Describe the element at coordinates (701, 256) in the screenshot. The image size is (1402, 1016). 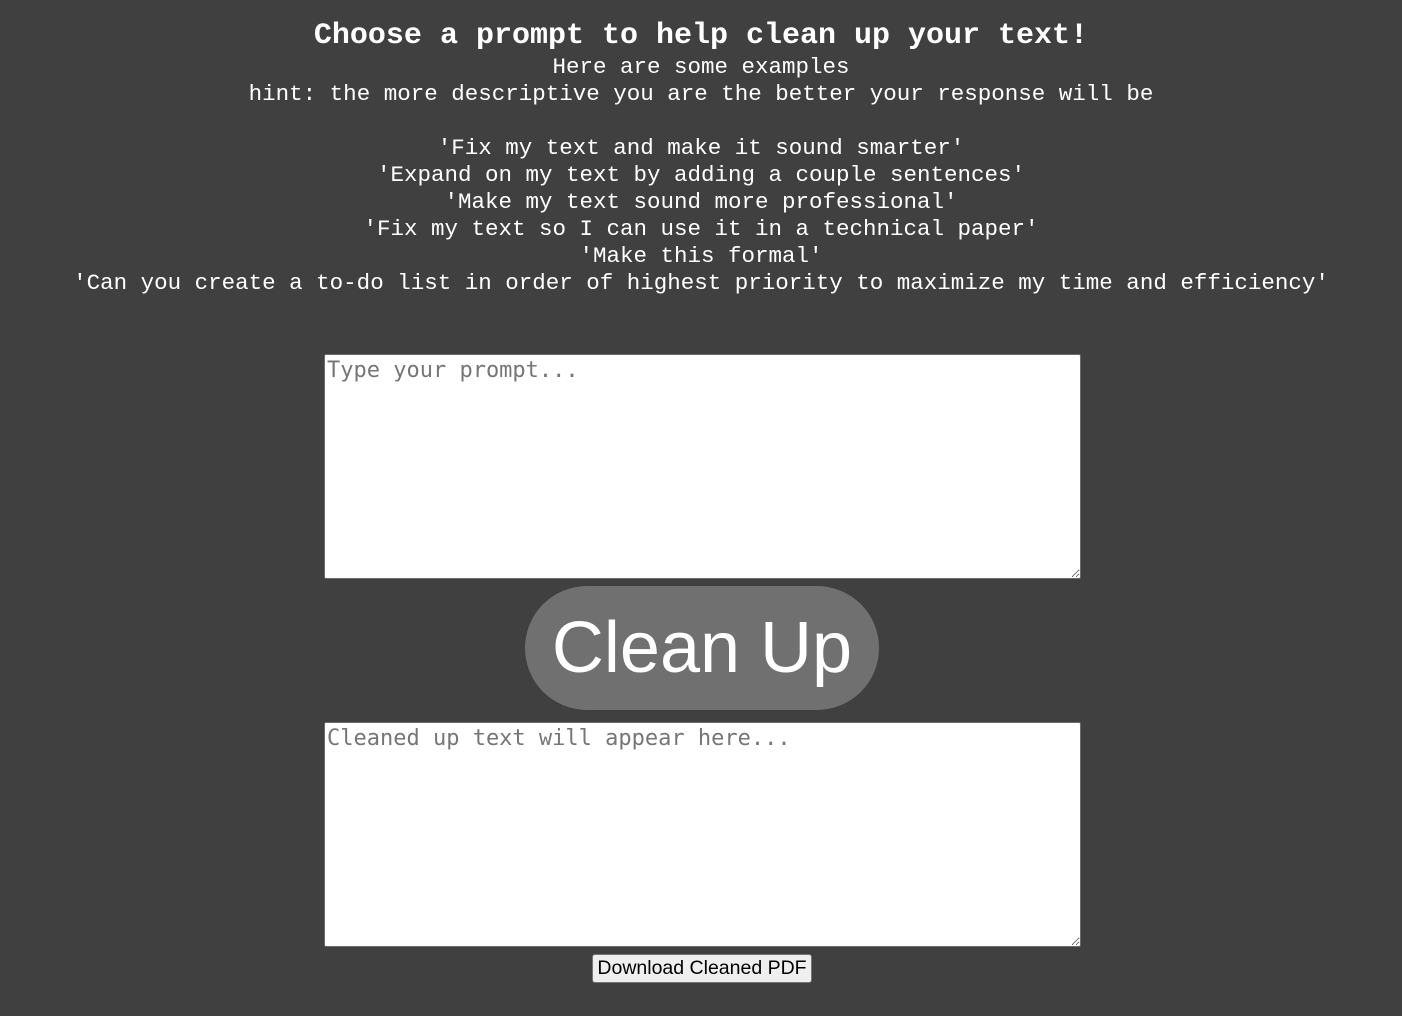
I see `example-prompt: 'Make this formal'` at that location.